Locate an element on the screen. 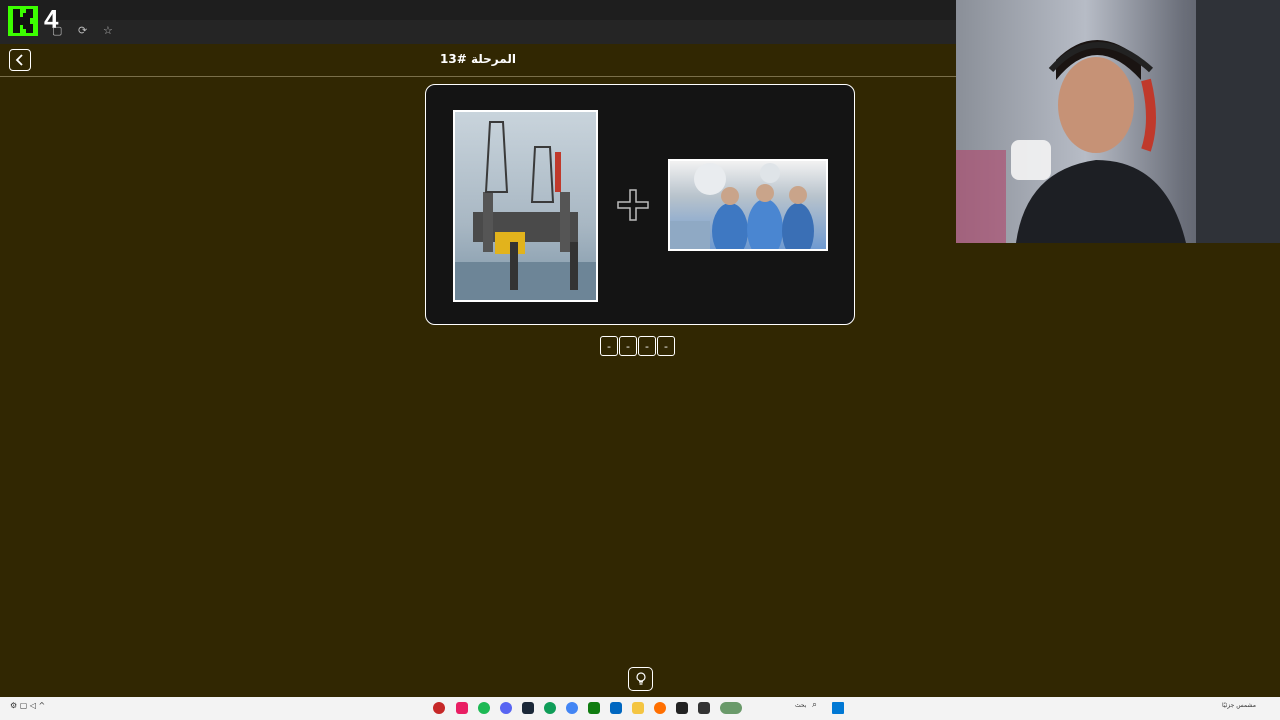  windows-start-icon is located at coordinates (838, 708).